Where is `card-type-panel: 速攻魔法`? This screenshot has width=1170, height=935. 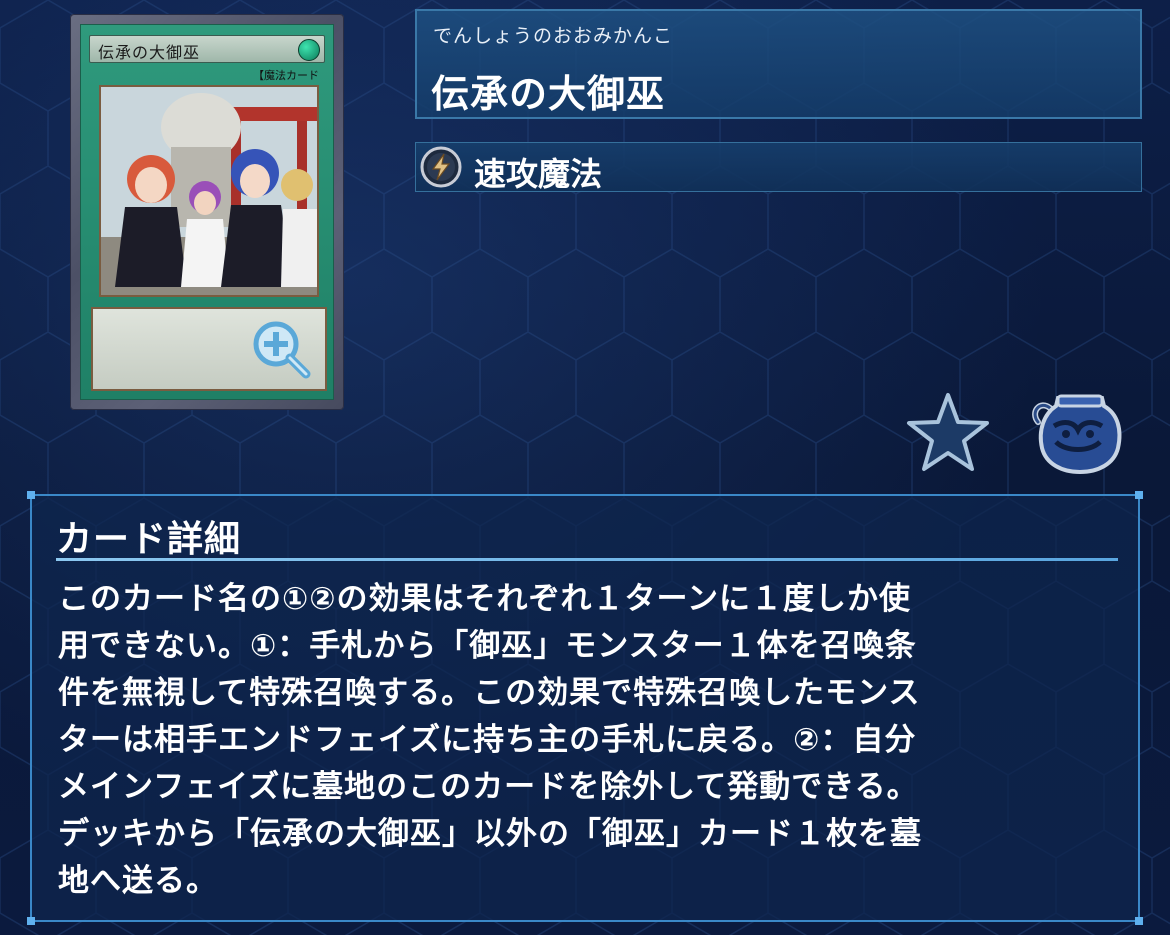
card-type-panel: 速攻魔法 is located at coordinates (778, 167).